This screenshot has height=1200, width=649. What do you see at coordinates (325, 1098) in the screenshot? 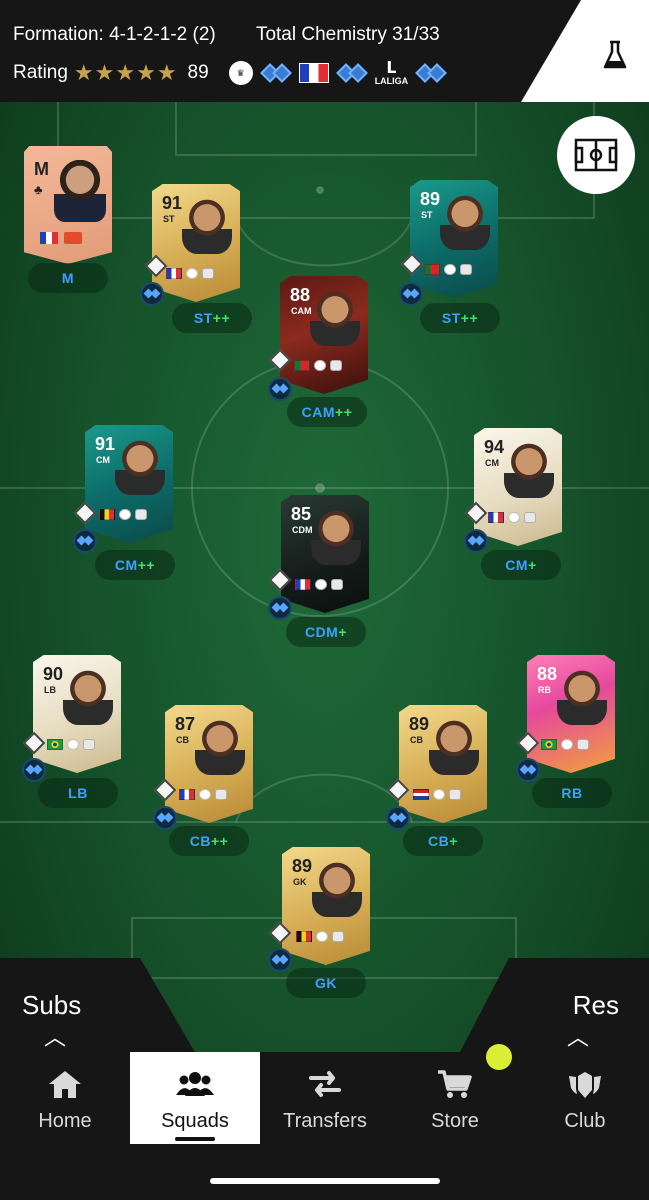
I see `nav-transfers: Transfers` at bounding box center [325, 1098].